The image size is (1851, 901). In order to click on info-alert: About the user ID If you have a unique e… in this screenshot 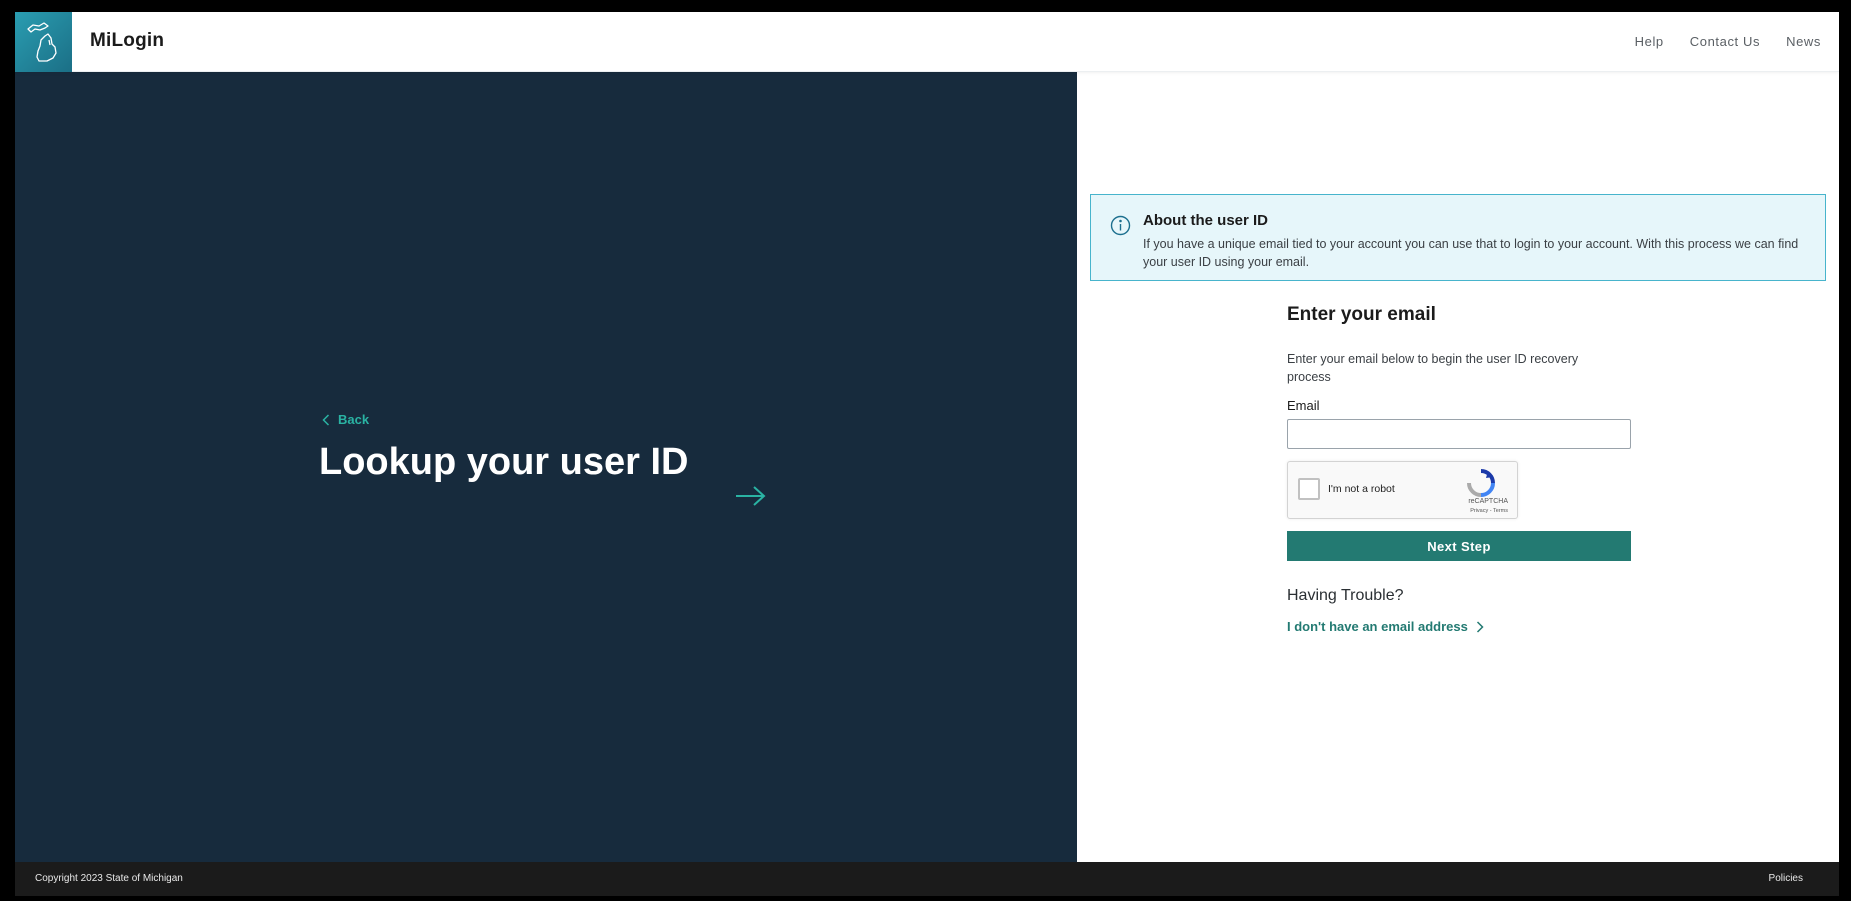, I will do `click(1458, 237)`.